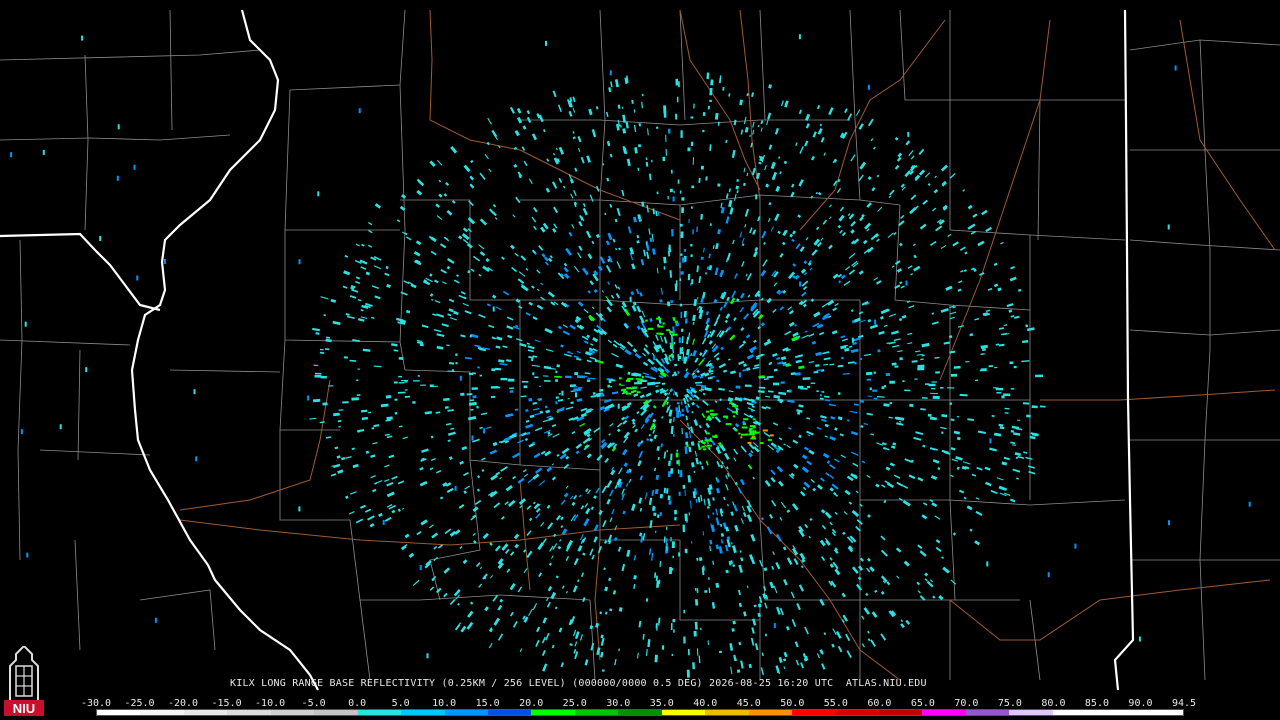 This screenshot has height=720, width=1280. Describe the element at coordinates (1096, 703) in the screenshot. I see `scale-tick-label: 85.0` at that location.